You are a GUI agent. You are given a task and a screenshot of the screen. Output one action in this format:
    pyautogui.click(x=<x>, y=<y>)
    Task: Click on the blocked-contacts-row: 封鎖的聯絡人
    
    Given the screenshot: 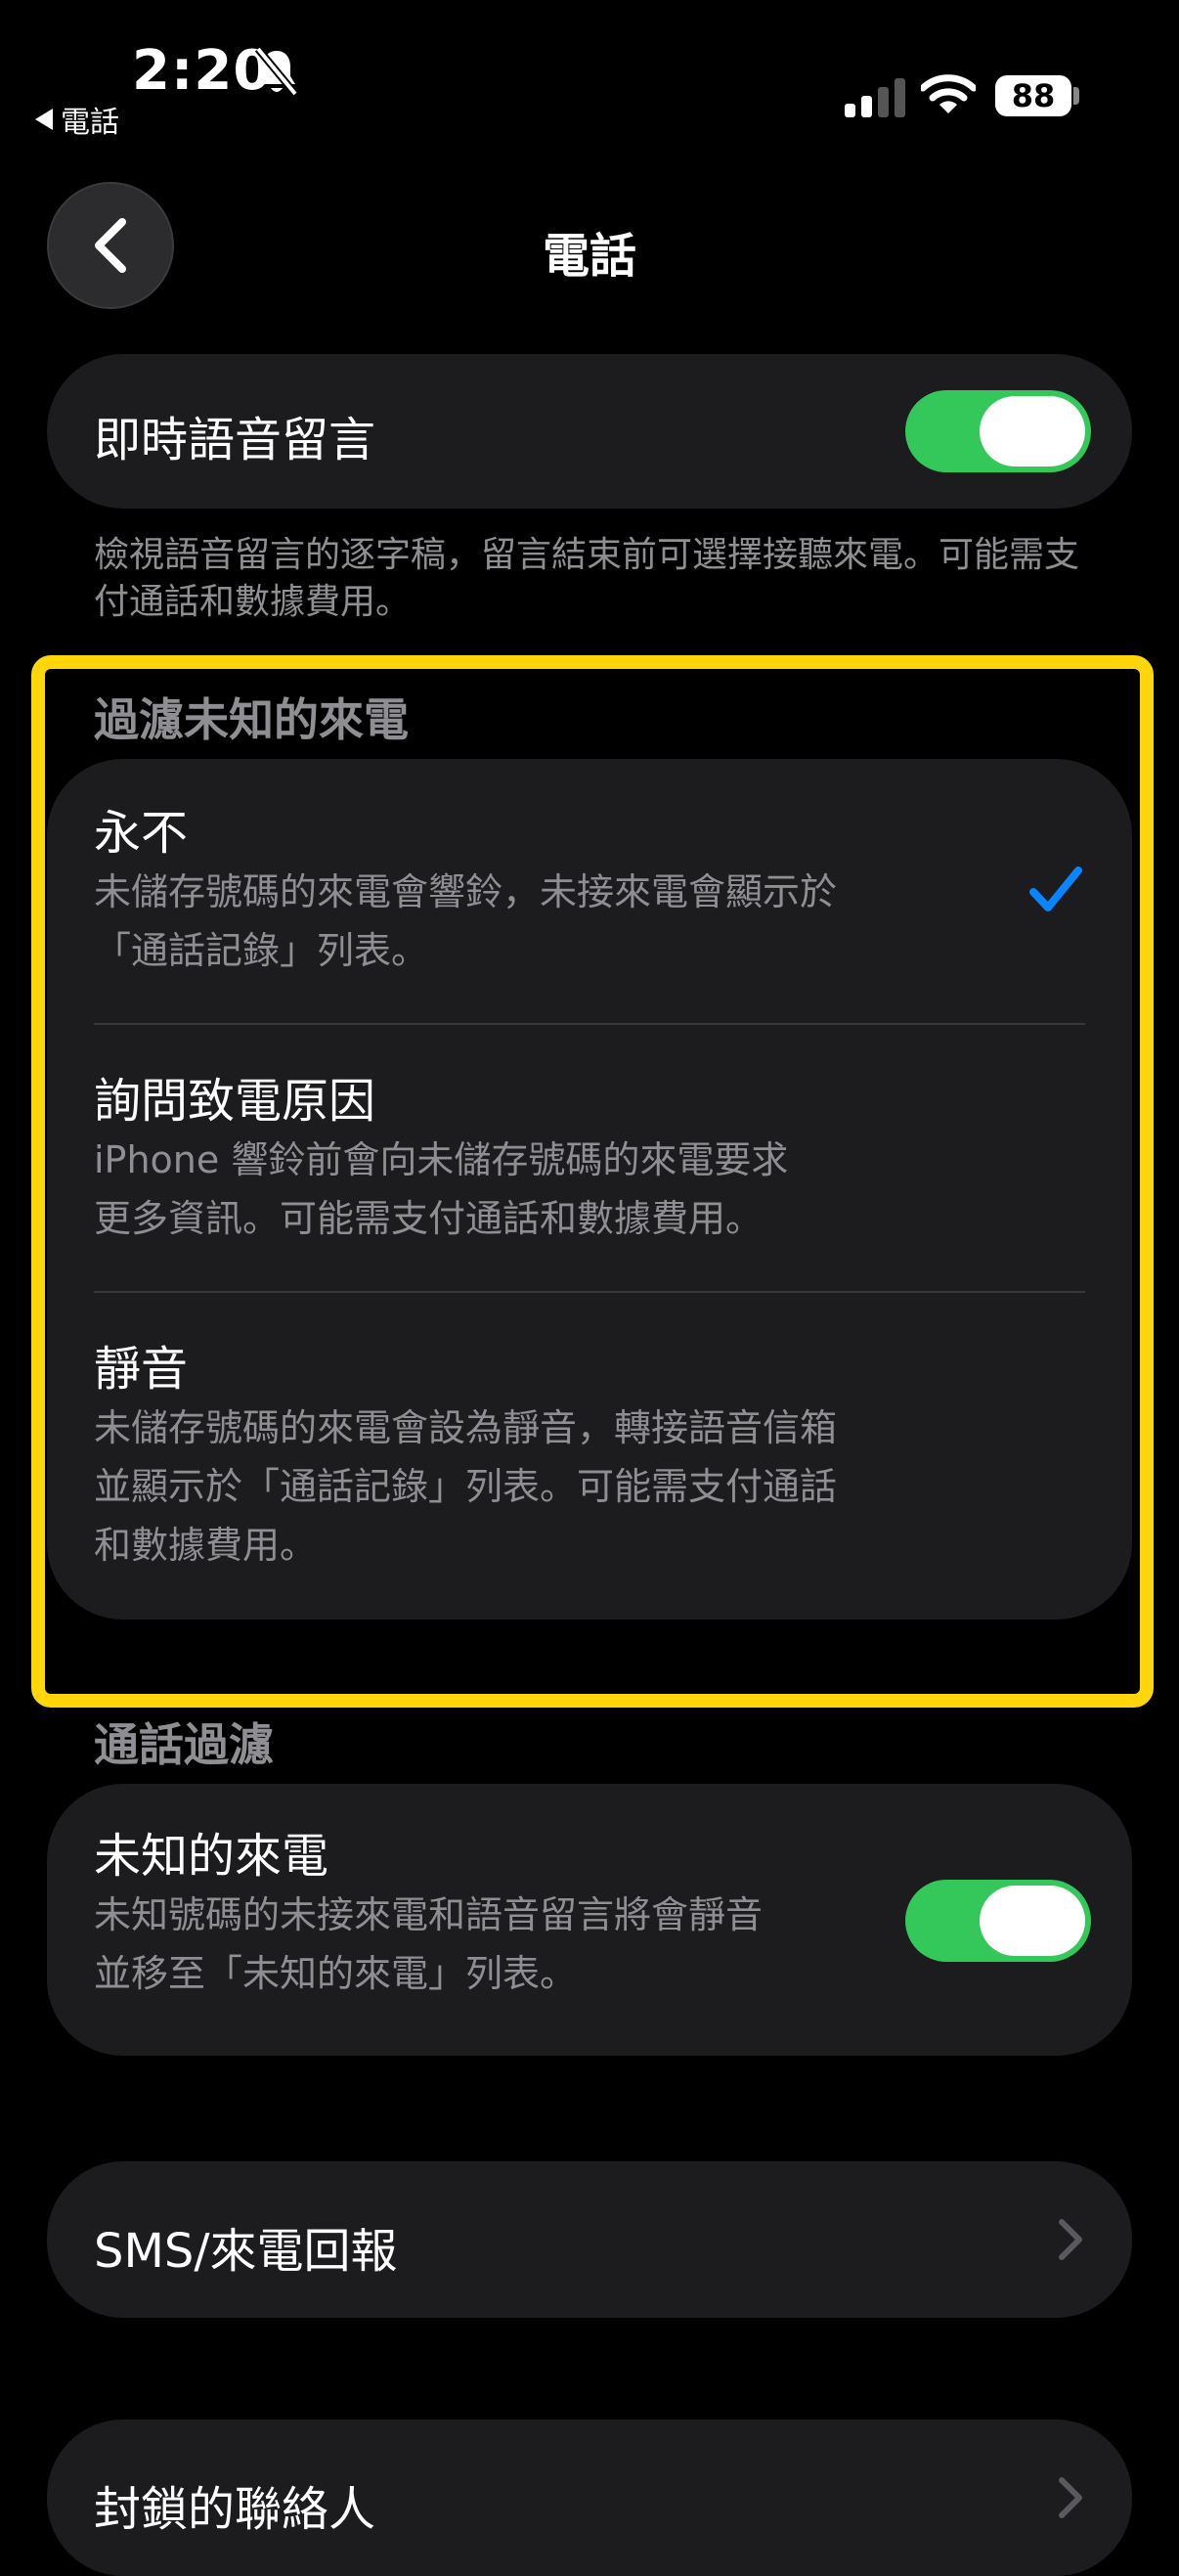 What is the action you would take?
    pyautogui.click(x=589, y=2498)
    